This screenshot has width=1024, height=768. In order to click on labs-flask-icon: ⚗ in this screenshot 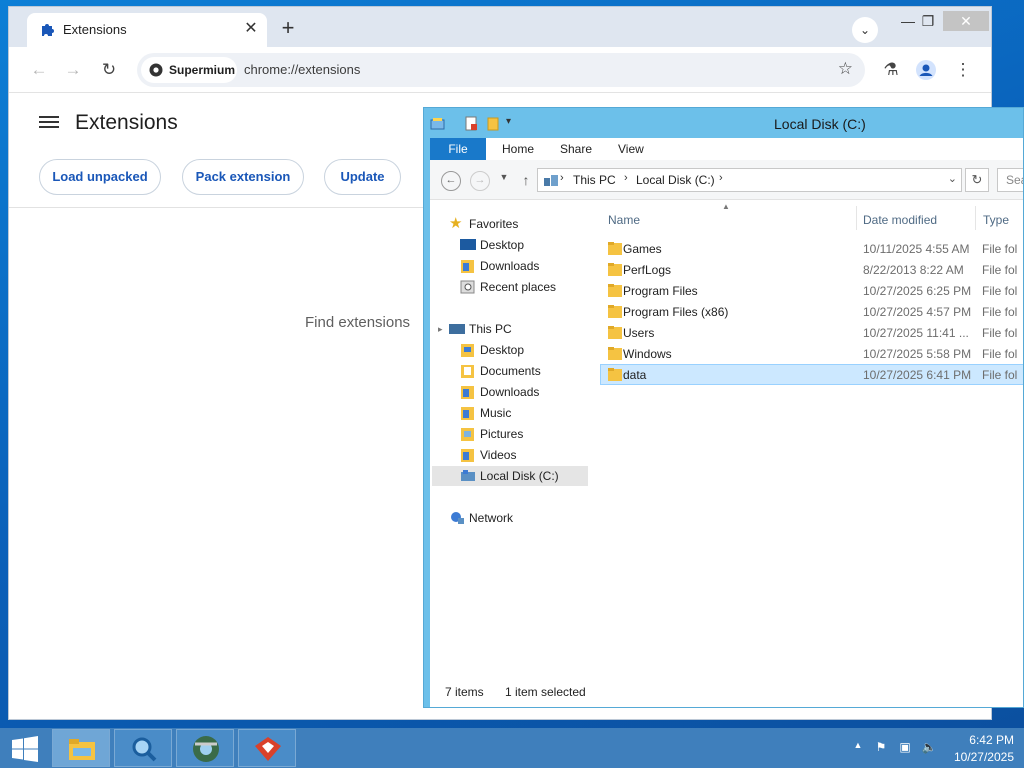, I will do `click(891, 70)`.